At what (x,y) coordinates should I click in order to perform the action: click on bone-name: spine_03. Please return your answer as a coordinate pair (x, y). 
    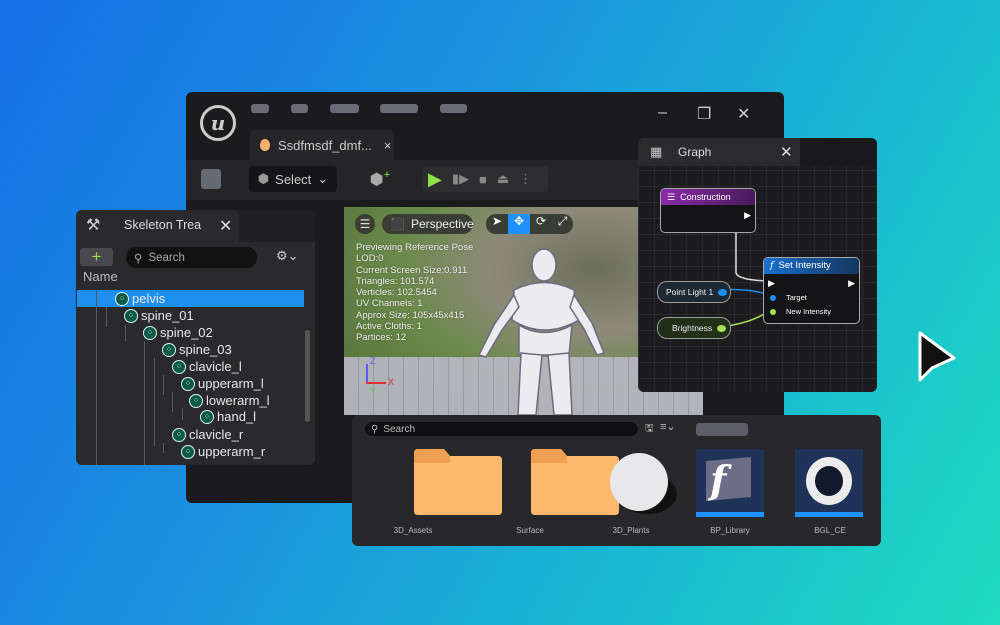
    Looking at the image, I should click on (205, 349).